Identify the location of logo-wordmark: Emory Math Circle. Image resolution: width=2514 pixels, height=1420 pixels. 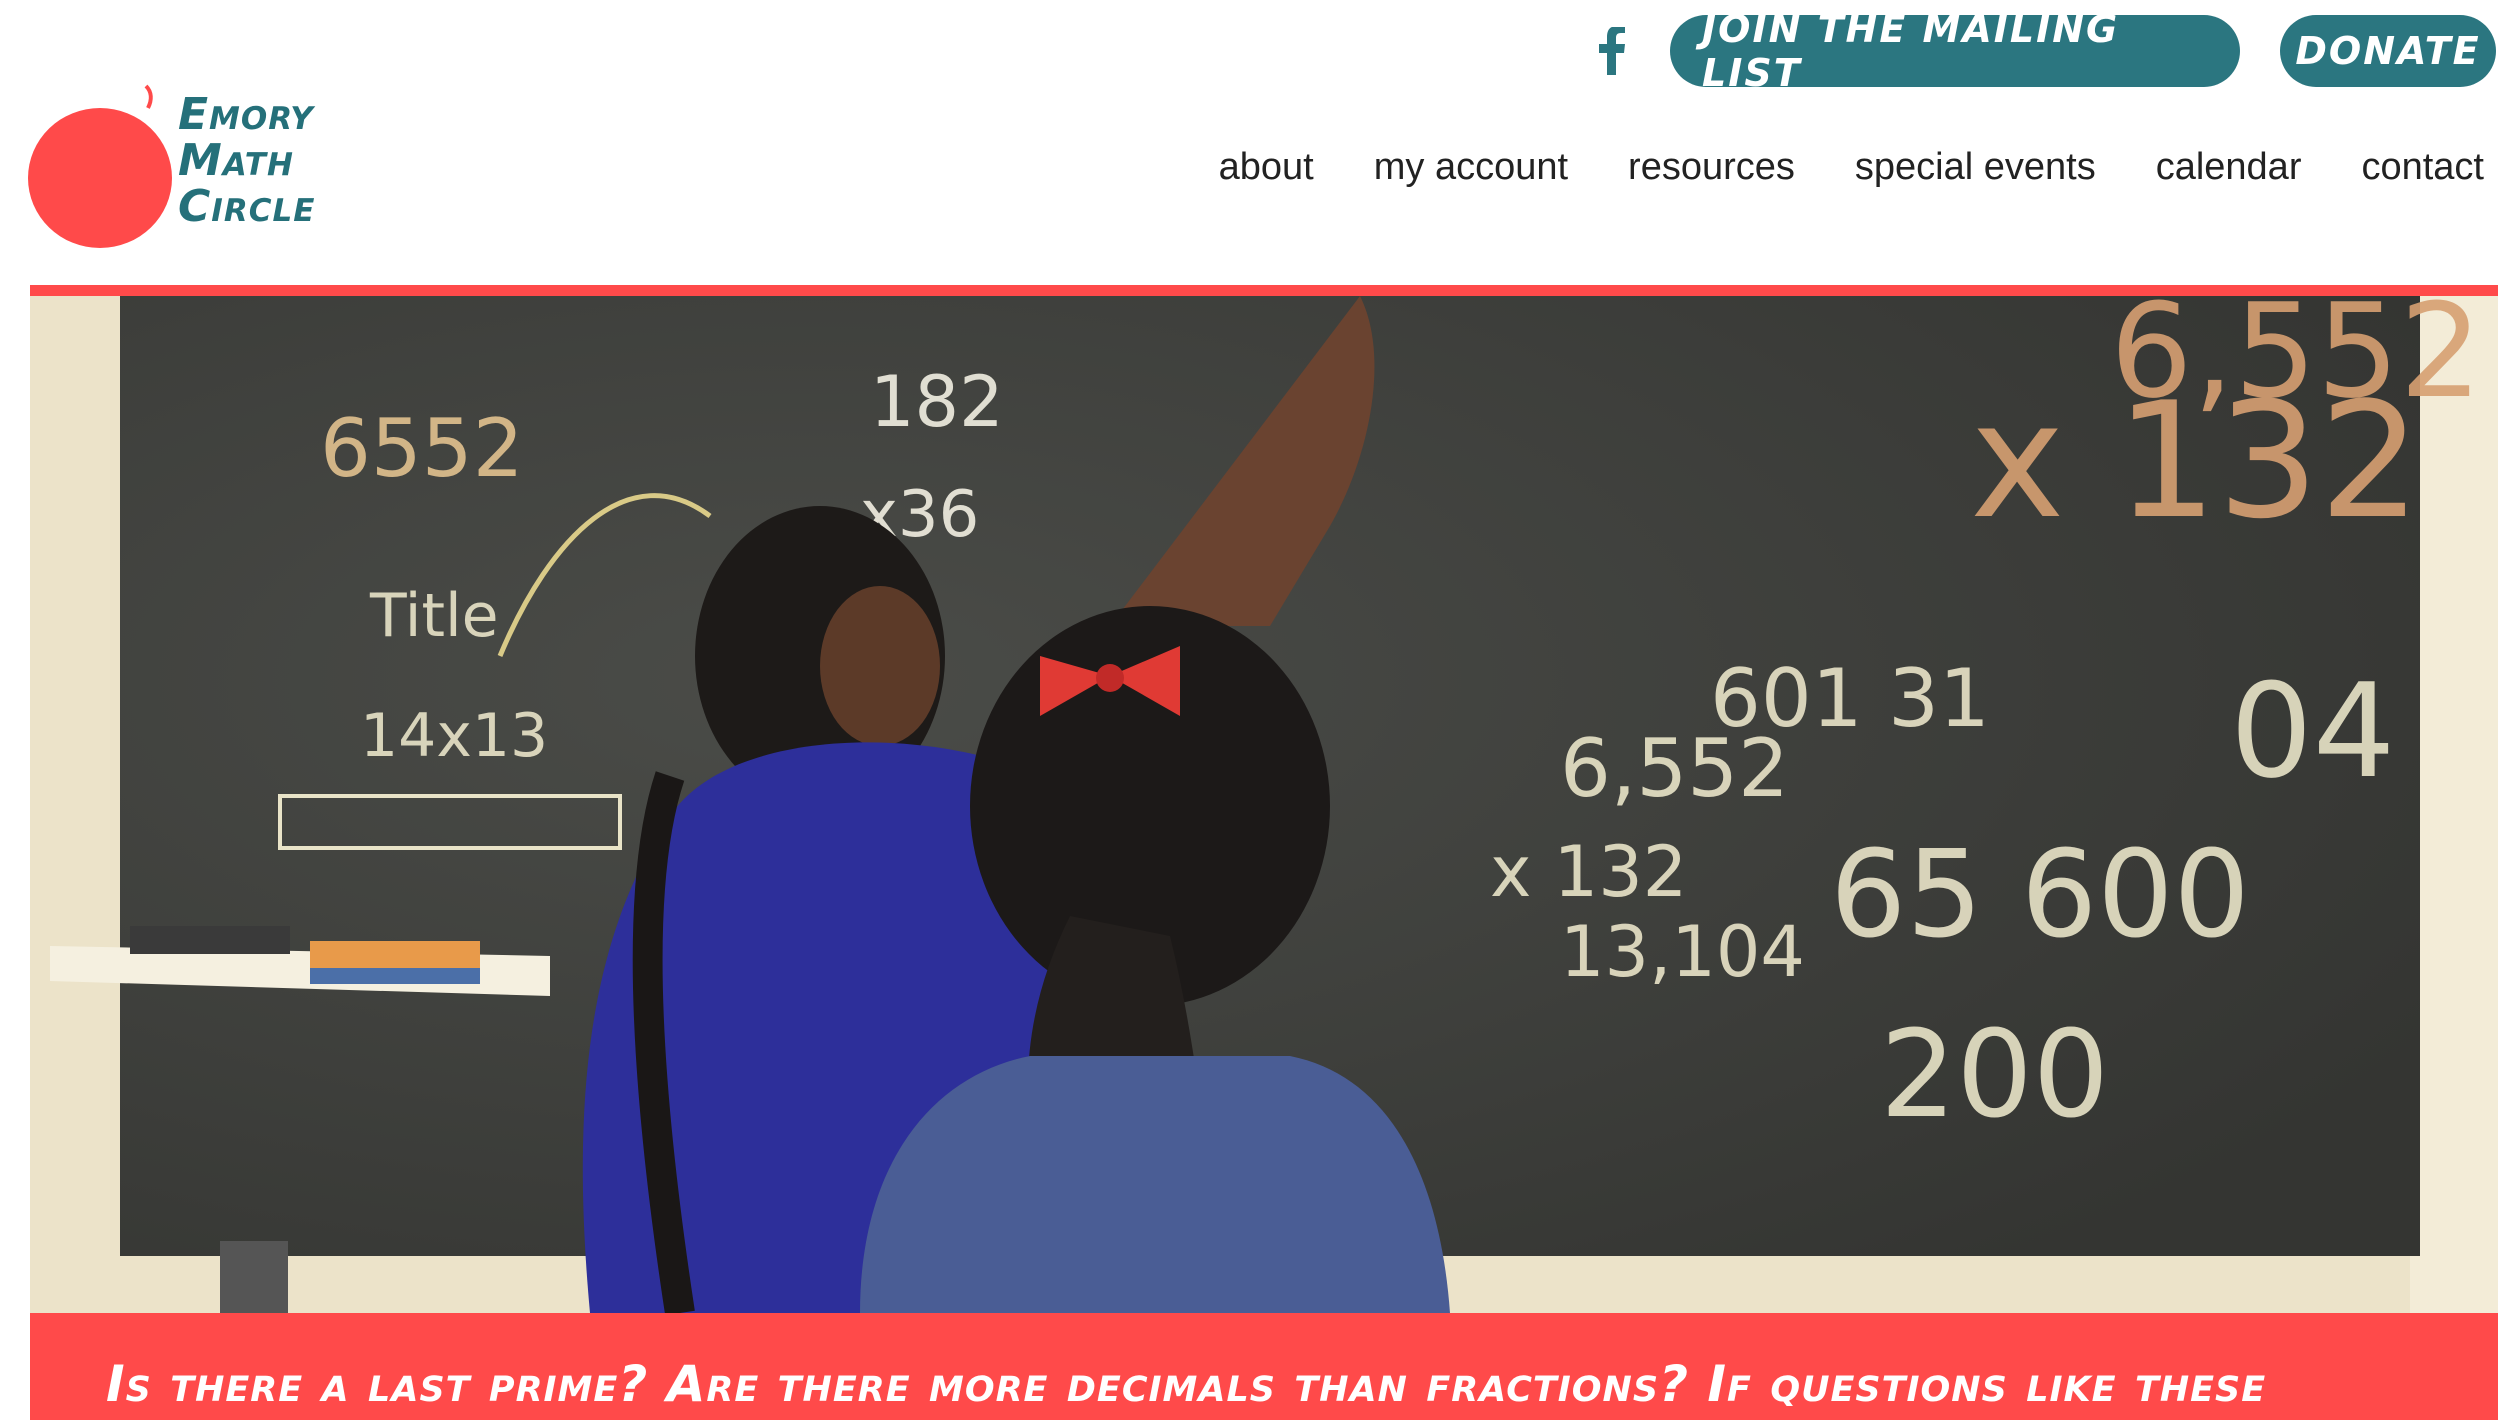
(246, 161).